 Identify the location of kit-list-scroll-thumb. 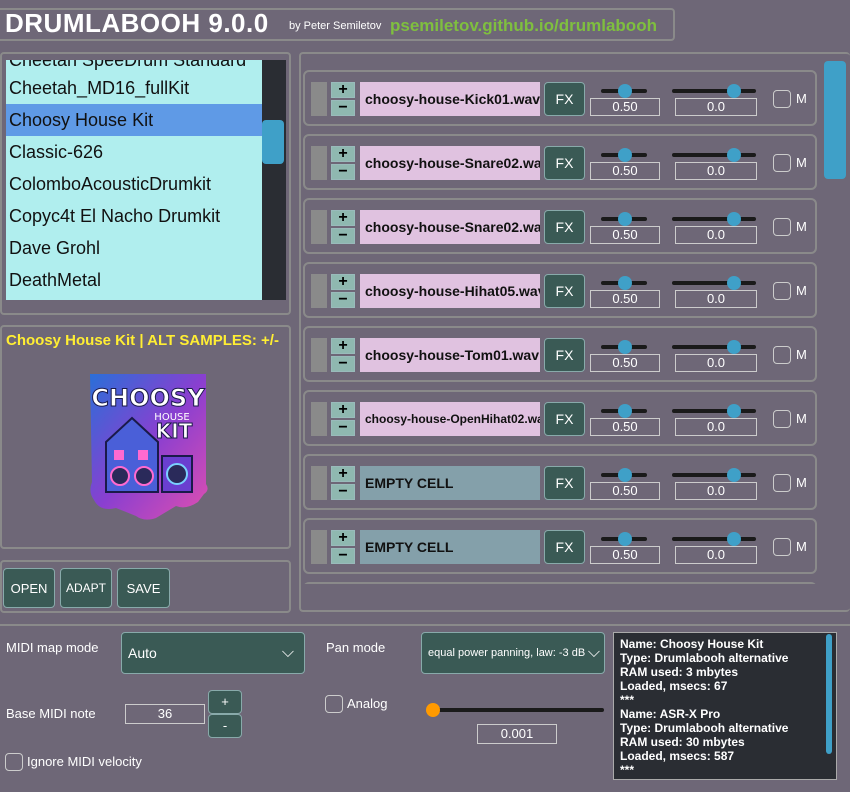
(273, 142).